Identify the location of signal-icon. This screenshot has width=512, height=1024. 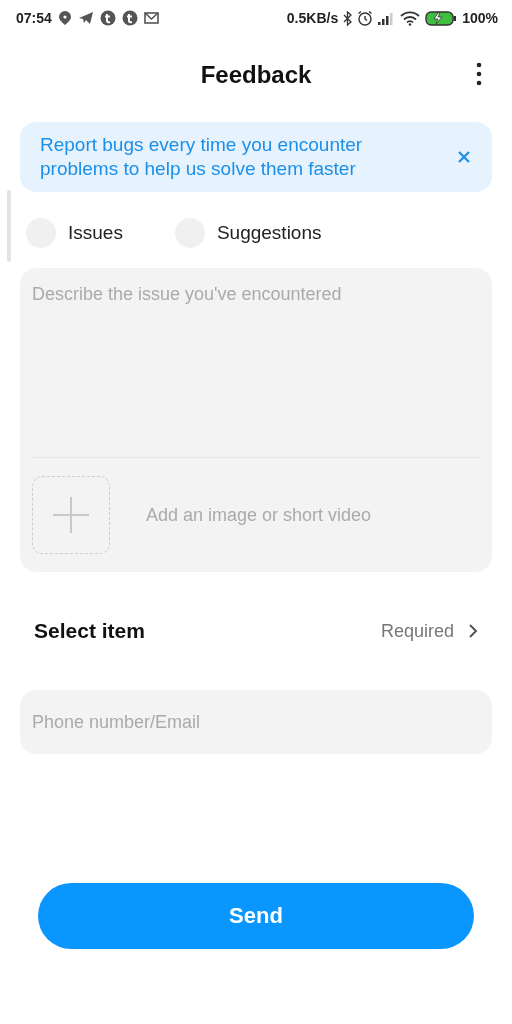
(387, 18).